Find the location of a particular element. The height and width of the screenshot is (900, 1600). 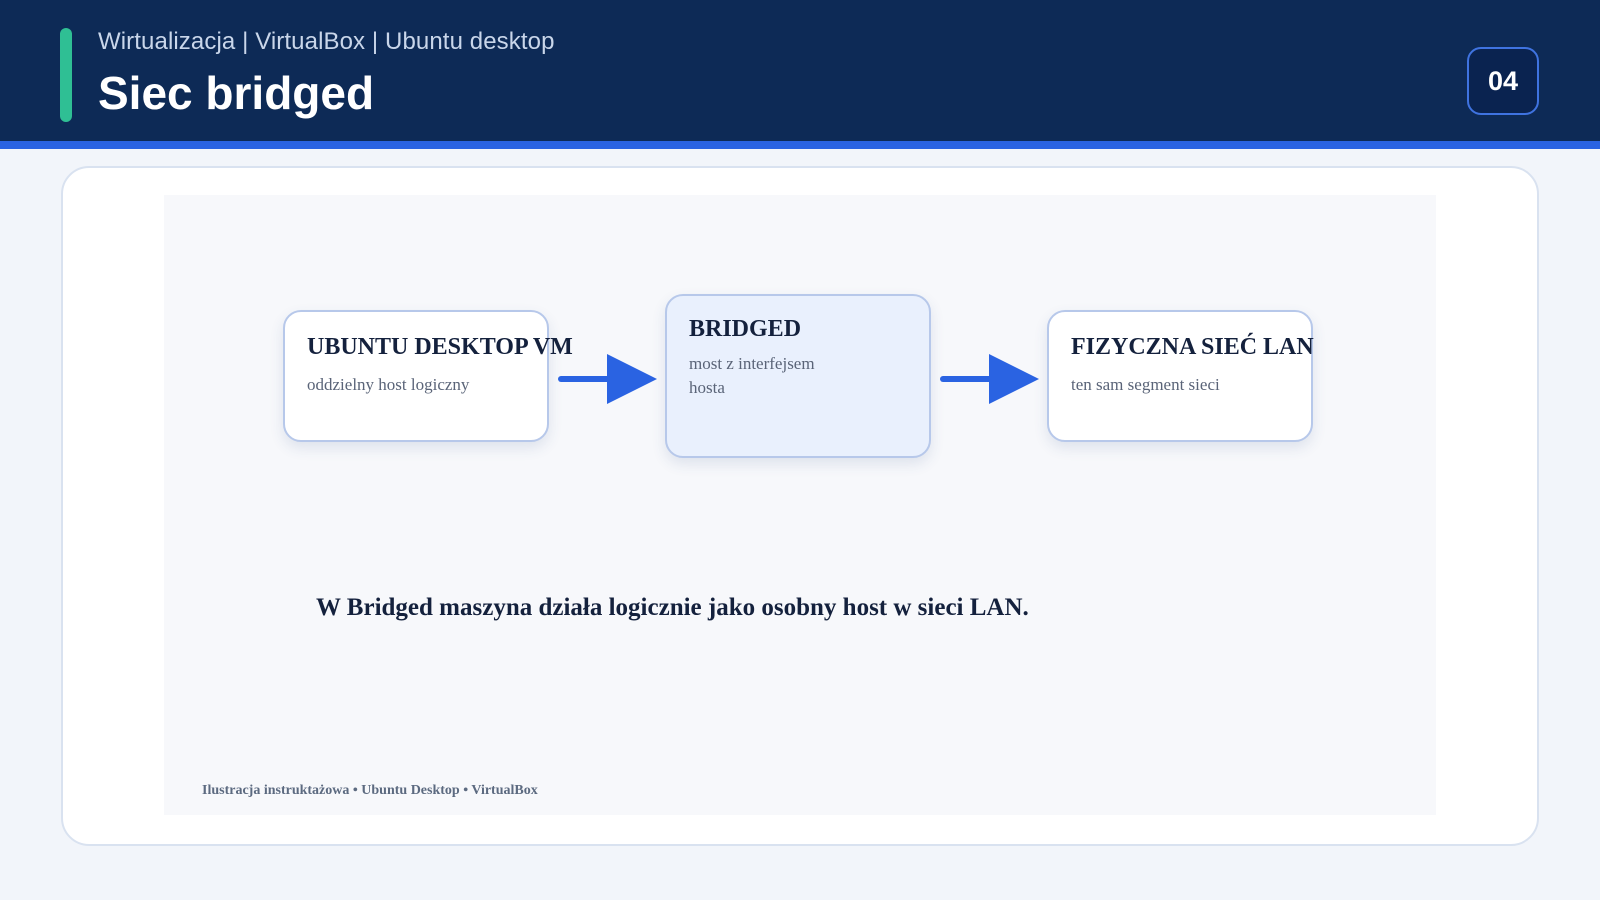

node-title: BRIDGED is located at coordinates (745, 329).